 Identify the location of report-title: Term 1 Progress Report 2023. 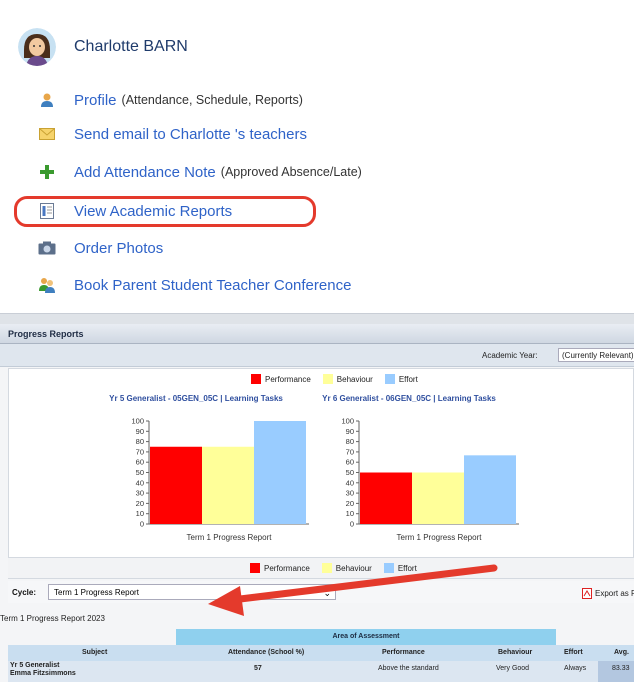
(52, 618).